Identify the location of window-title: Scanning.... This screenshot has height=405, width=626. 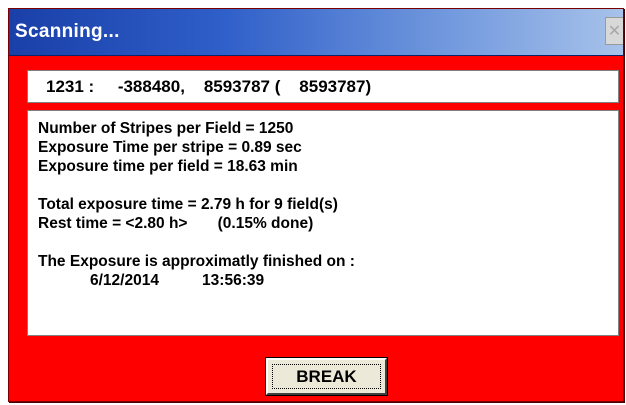
(67, 31).